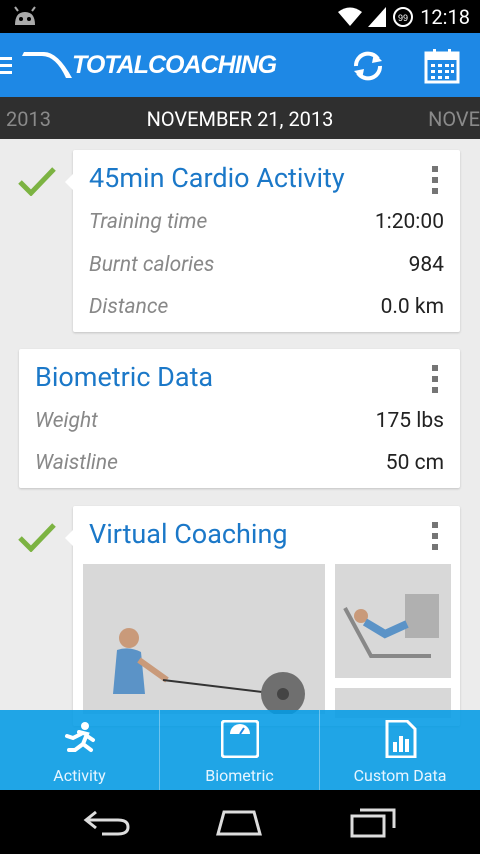 This screenshot has height=854, width=480. Describe the element at coordinates (401, 739) in the screenshot. I see `document-chart-icon` at that location.